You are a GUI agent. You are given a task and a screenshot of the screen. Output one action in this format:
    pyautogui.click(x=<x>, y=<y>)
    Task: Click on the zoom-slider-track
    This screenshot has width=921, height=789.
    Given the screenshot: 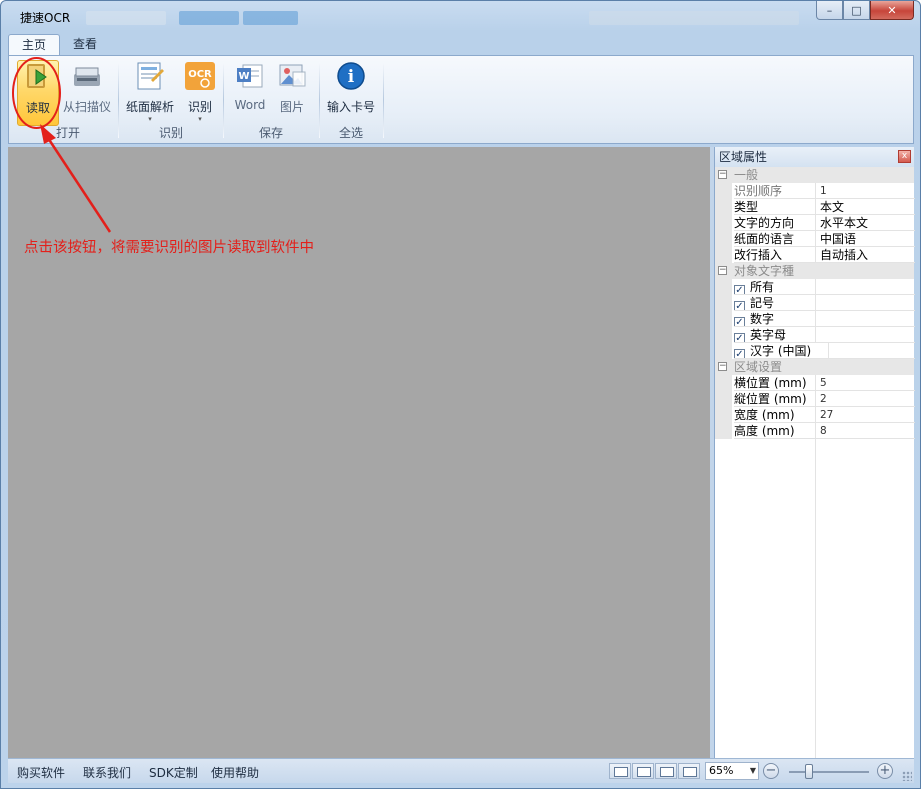 What is the action you would take?
    pyautogui.click(x=829, y=772)
    